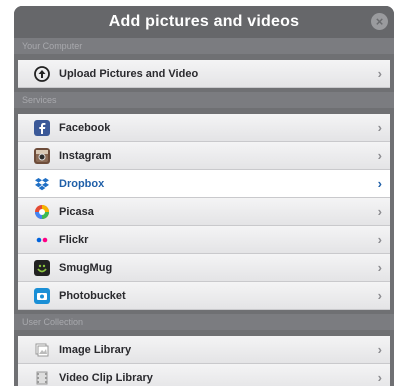 The width and height of the screenshot is (394, 386). What do you see at coordinates (42, 267) in the screenshot?
I see `smugmug-icon` at bounding box center [42, 267].